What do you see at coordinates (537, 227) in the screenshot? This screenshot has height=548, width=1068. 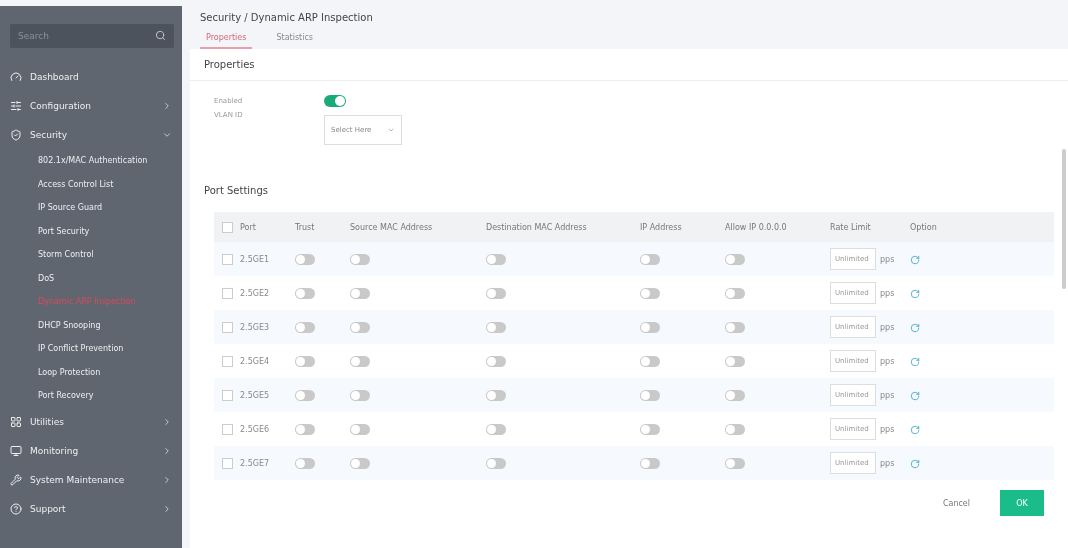 I see `column-header: Destination MAC Address` at bounding box center [537, 227].